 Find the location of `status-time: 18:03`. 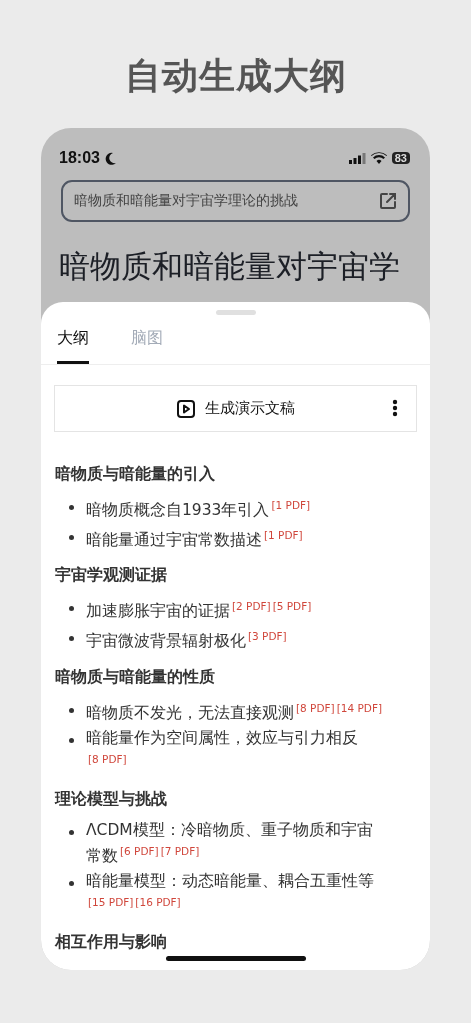

status-time: 18:03 is located at coordinates (79, 158).